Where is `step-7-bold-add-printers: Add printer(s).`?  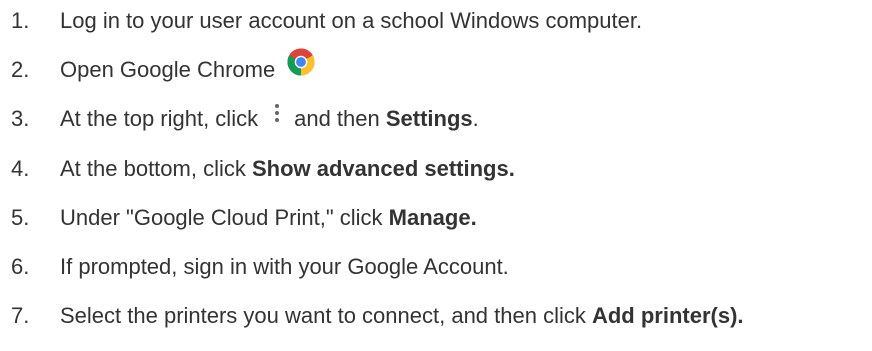 step-7-bold-add-printers: Add printer(s). is located at coordinates (667, 315).